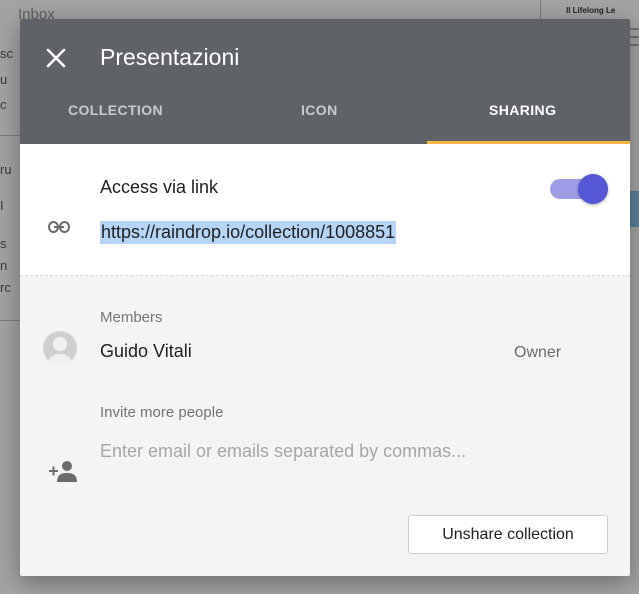 The image size is (639, 594). I want to click on bg-left-fragment: sc, so click(6, 53).